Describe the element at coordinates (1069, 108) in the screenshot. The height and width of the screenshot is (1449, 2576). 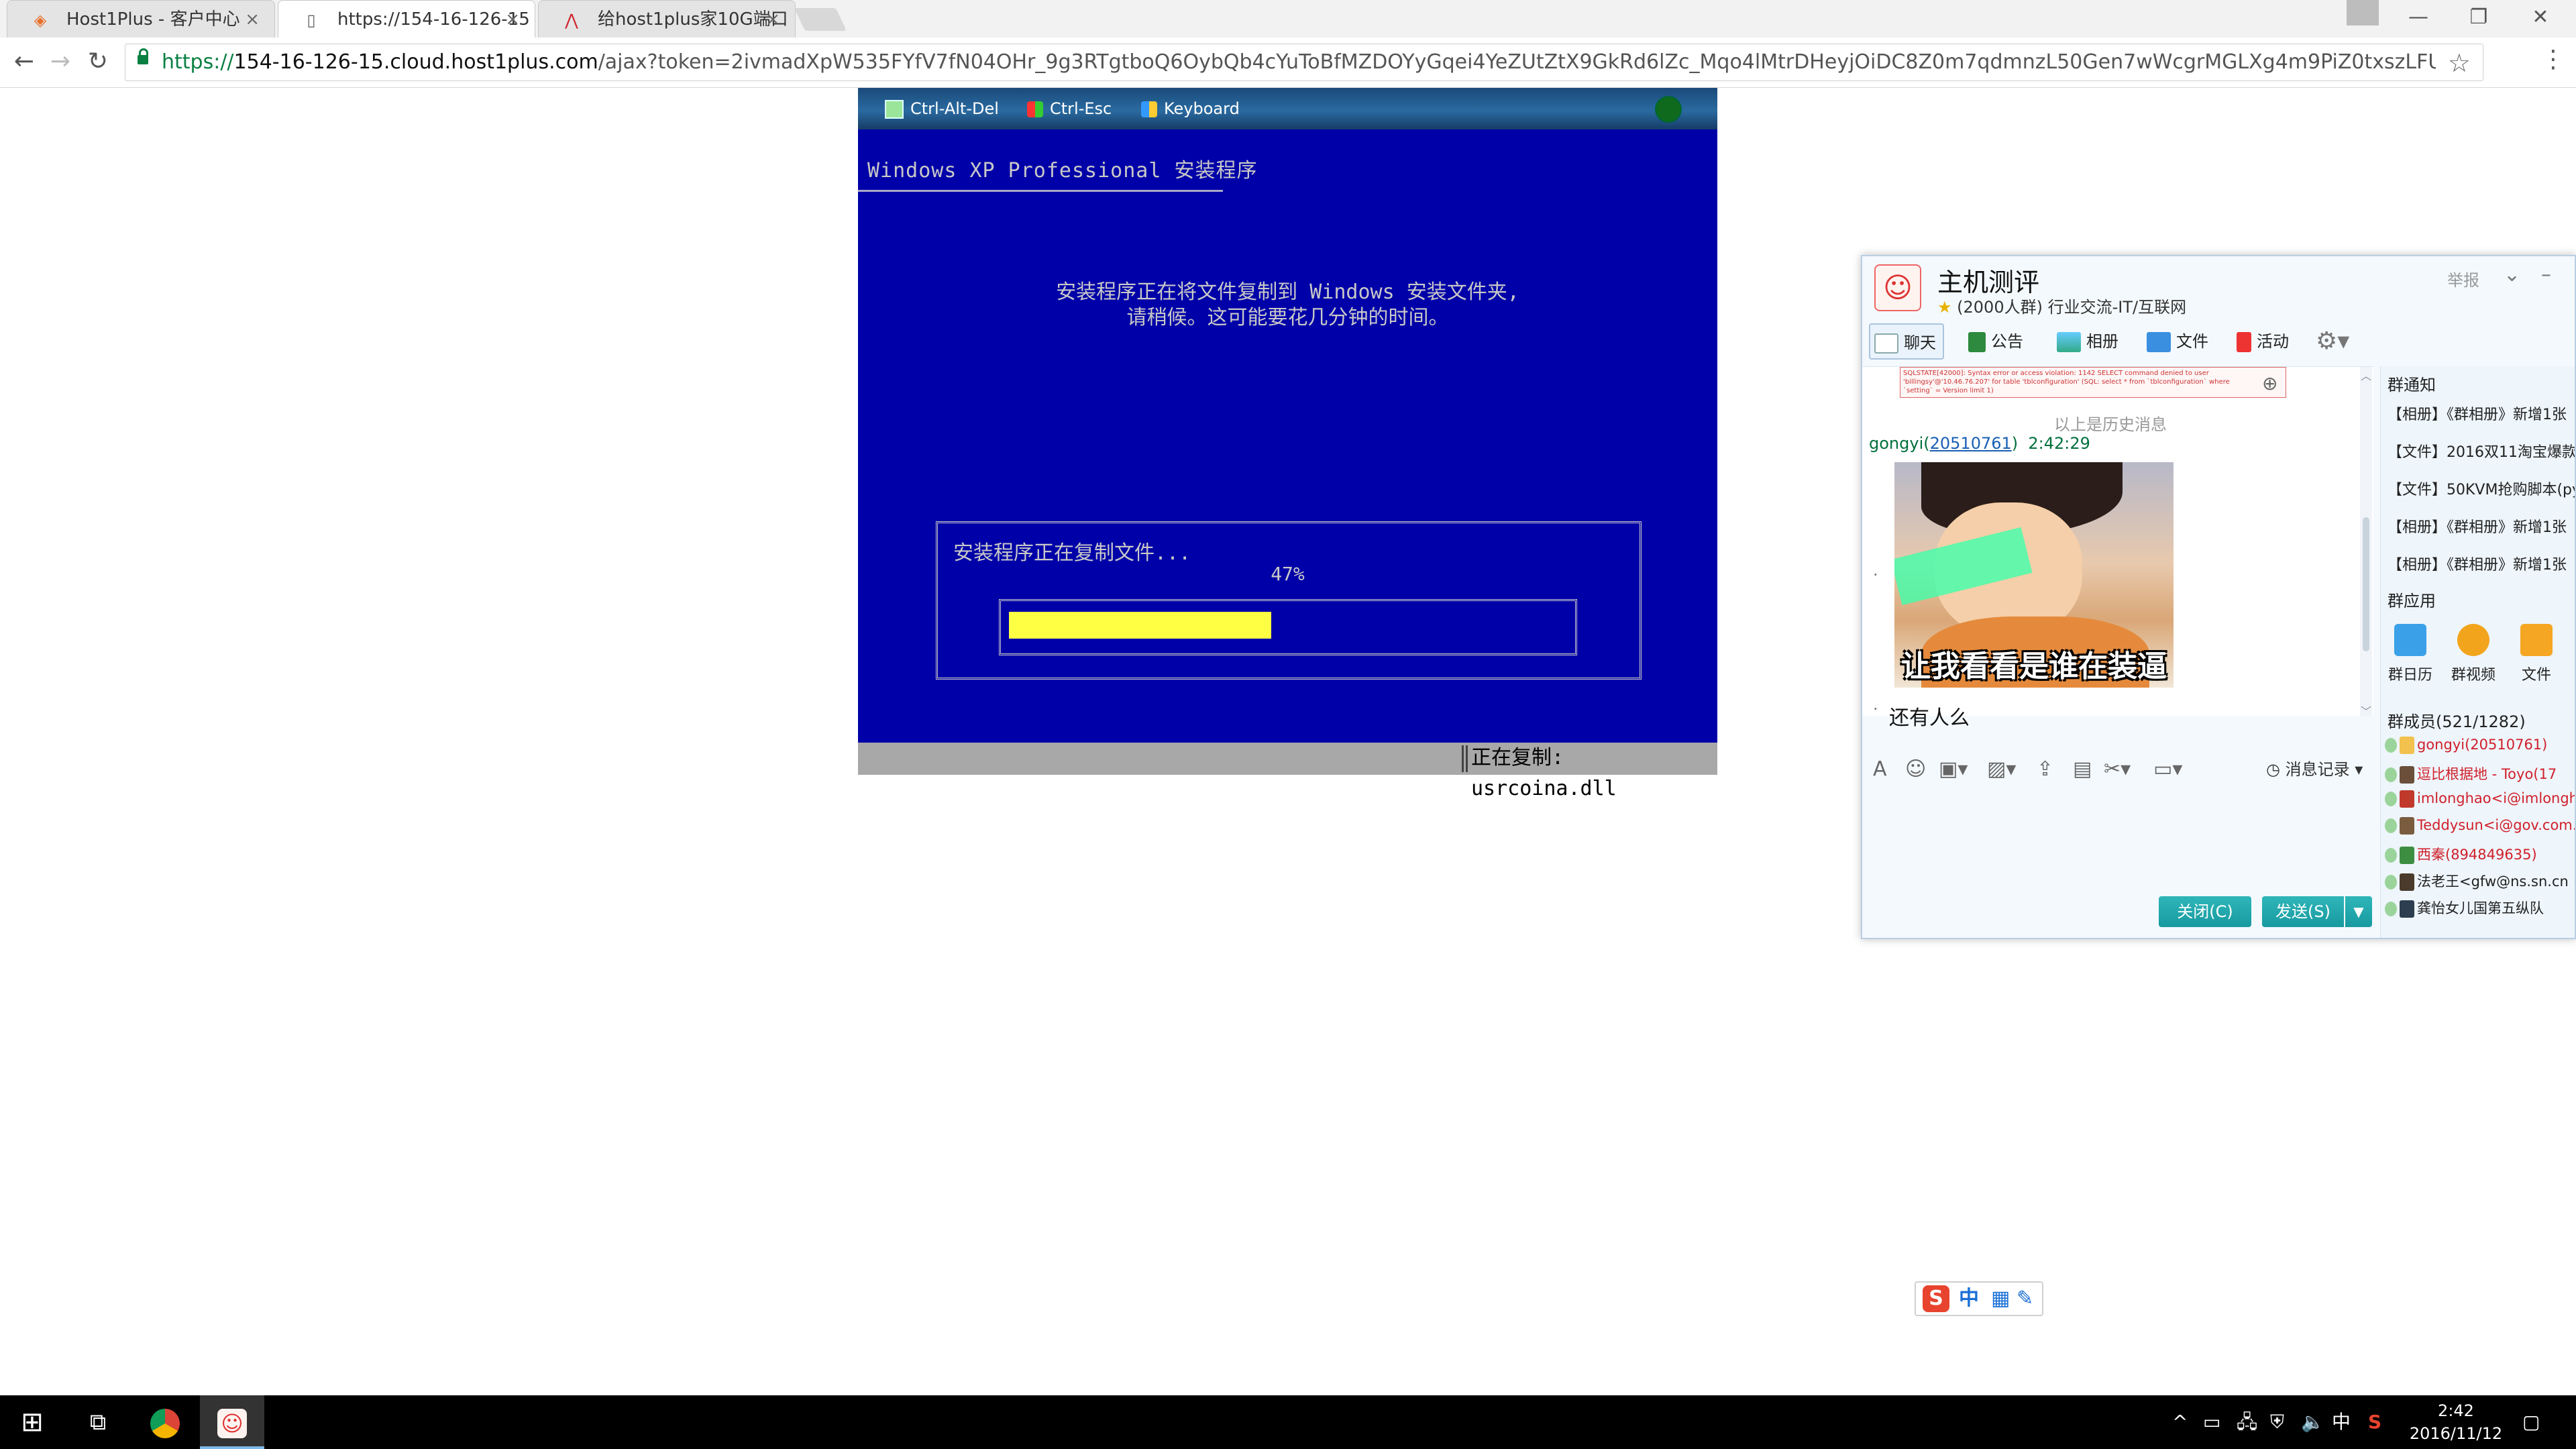
I see `ctrl-esc-button: Ctrl-Esc` at that location.